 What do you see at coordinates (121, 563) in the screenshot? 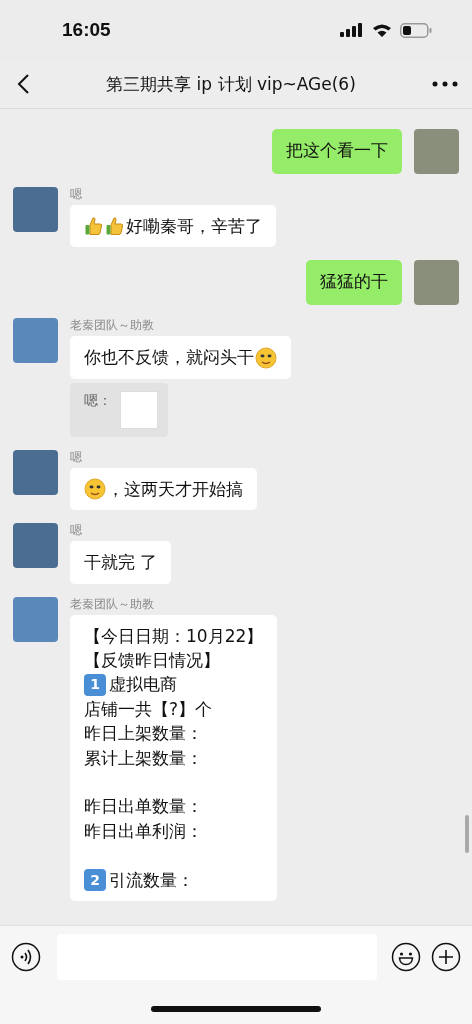
I see `message-text: 干就完 了` at bounding box center [121, 563].